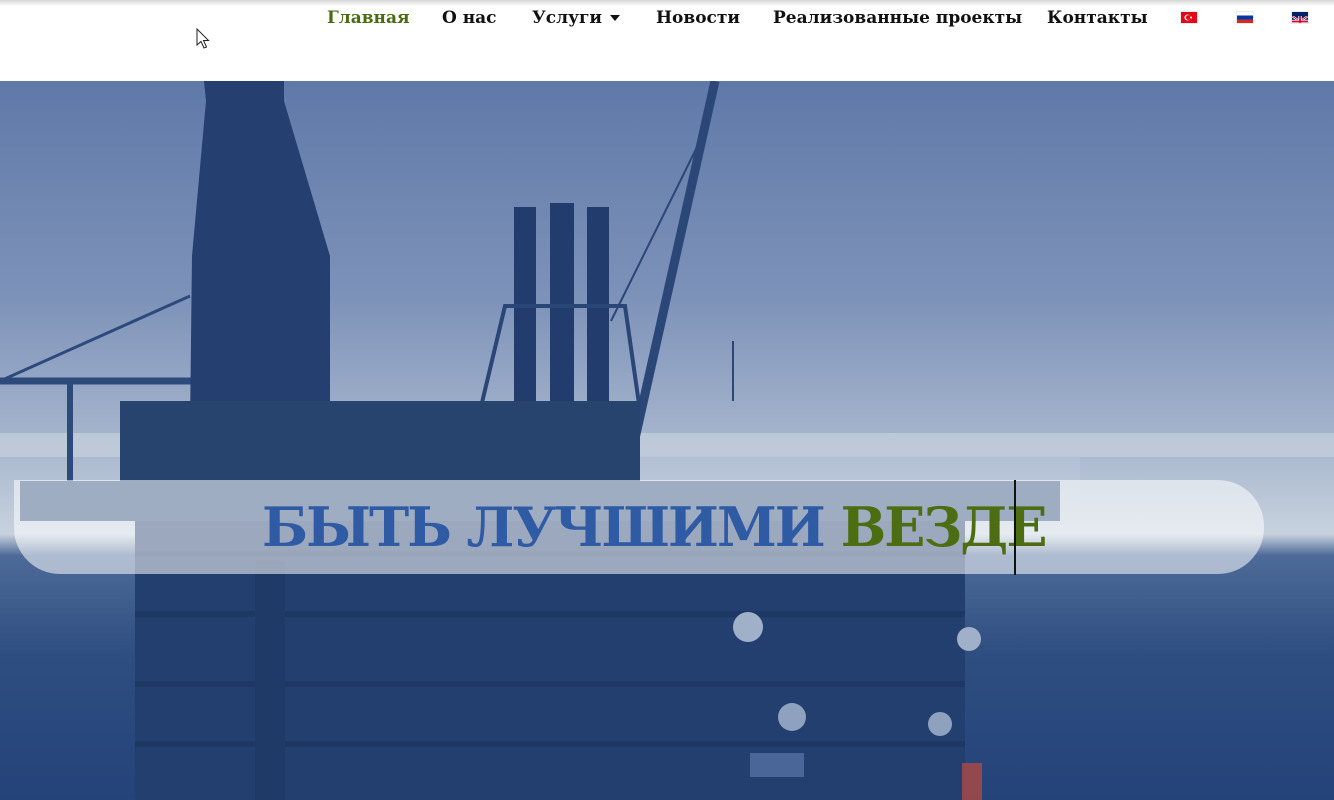 This screenshot has width=1334, height=800. What do you see at coordinates (1015, 527) in the screenshot?
I see `typing-caret` at bounding box center [1015, 527].